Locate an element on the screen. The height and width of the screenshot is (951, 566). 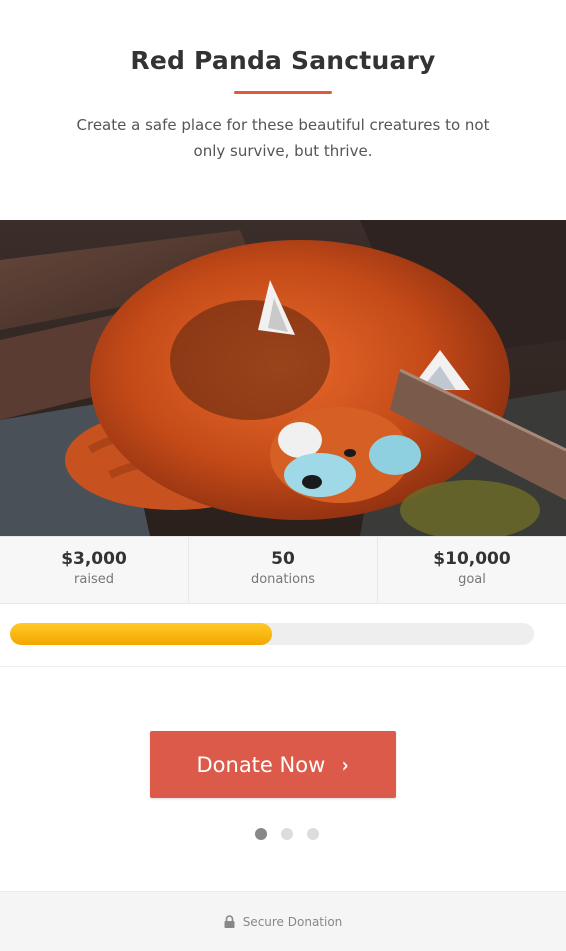
stat-label: donations is located at coordinates (283, 579).